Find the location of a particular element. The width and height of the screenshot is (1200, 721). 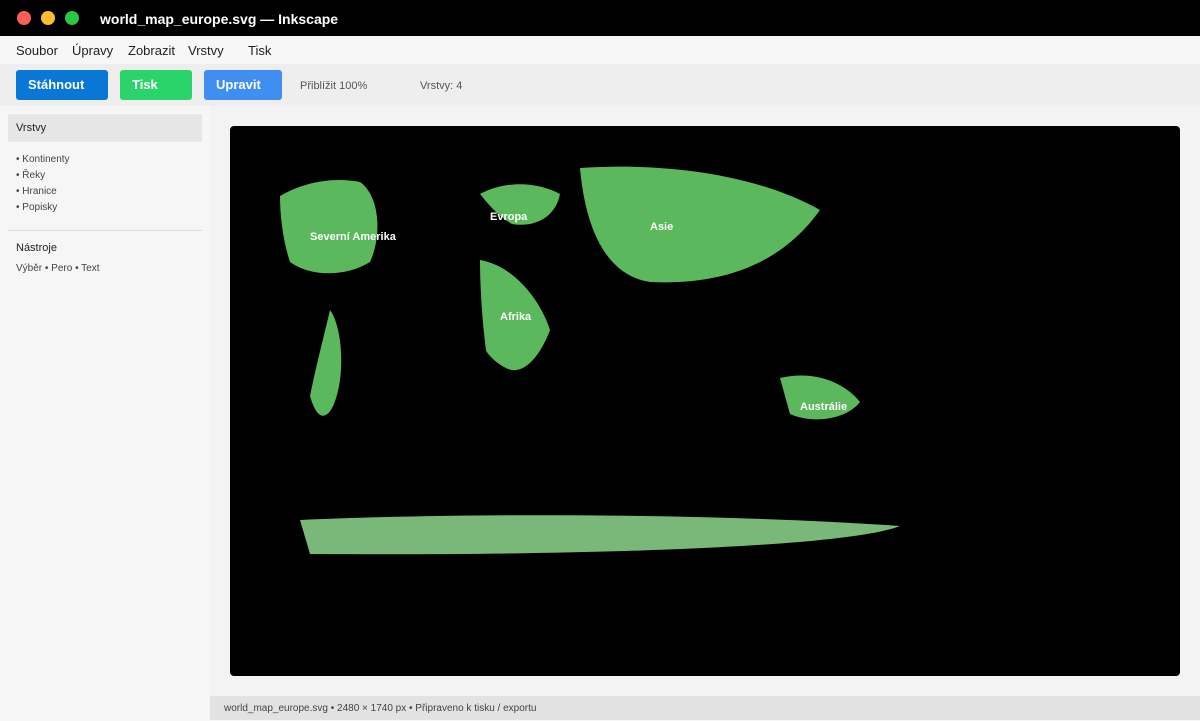

menu-soubor: Soubor is located at coordinates (37, 50).